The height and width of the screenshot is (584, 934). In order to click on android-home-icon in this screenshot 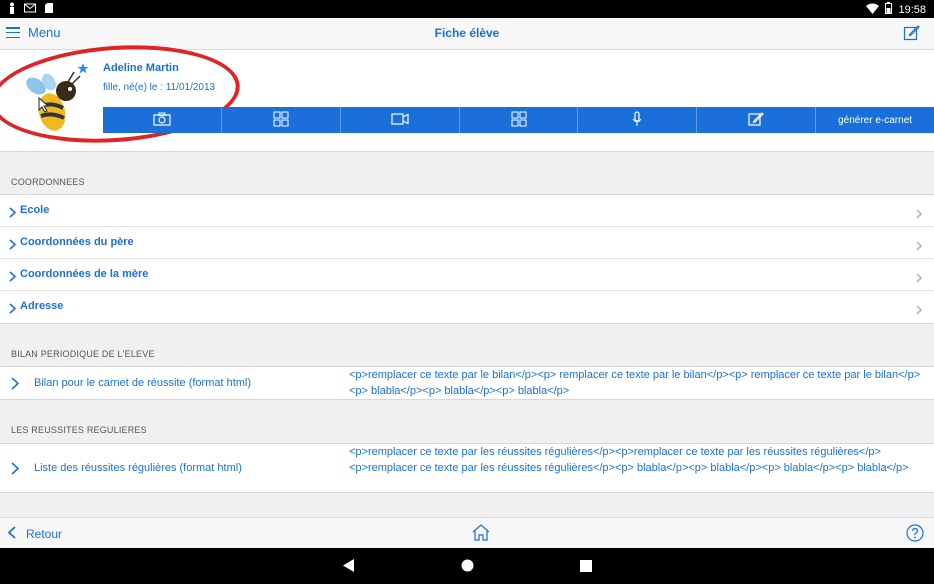, I will do `click(467, 568)`.